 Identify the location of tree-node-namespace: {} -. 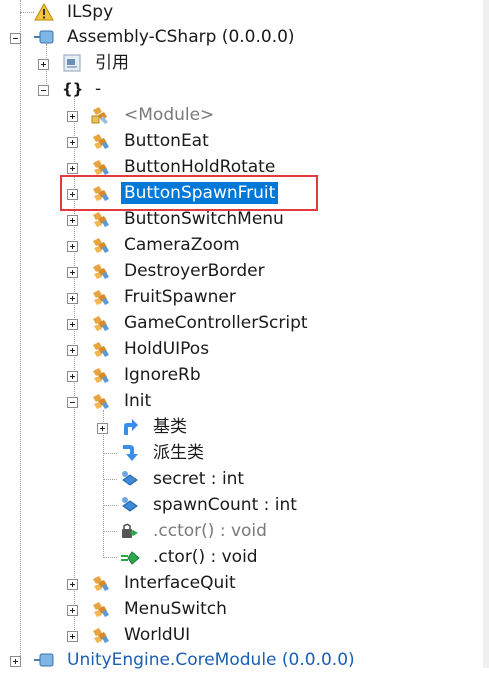
(100, 89).